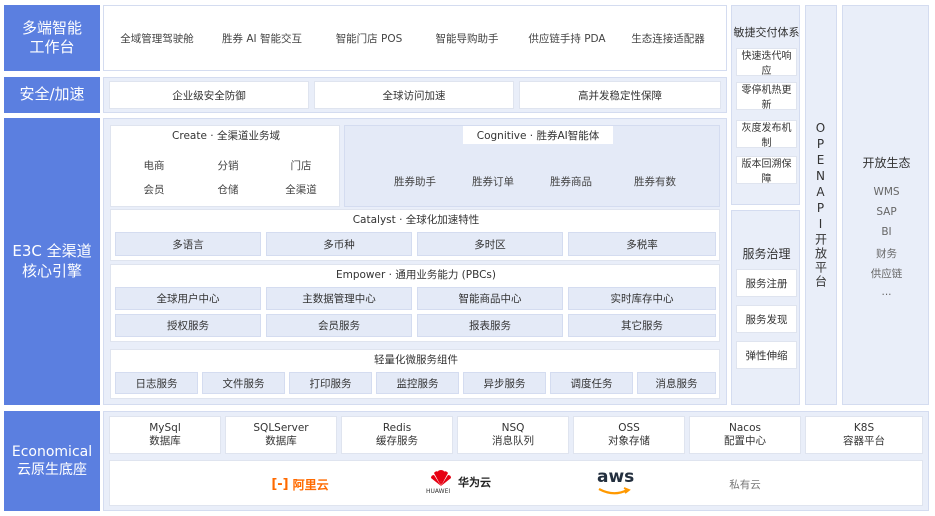  Describe the element at coordinates (642, 244) in the screenshot. I see `catalyst-item-3: 多税率` at that location.